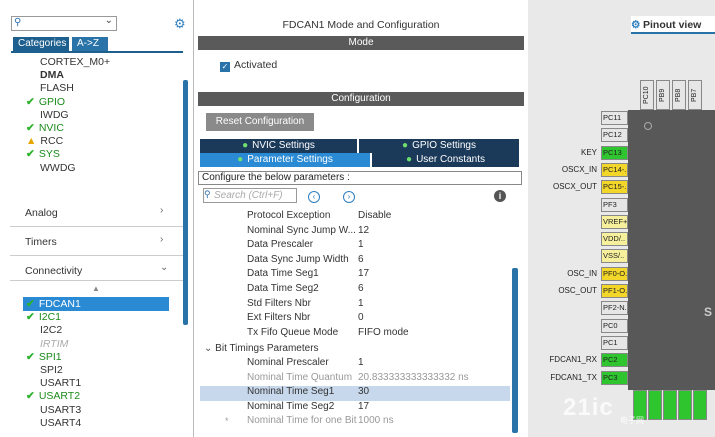  What do you see at coordinates (44, 357) in the screenshot?
I see `sidebar-item: ✔ SPI1` at bounding box center [44, 357].